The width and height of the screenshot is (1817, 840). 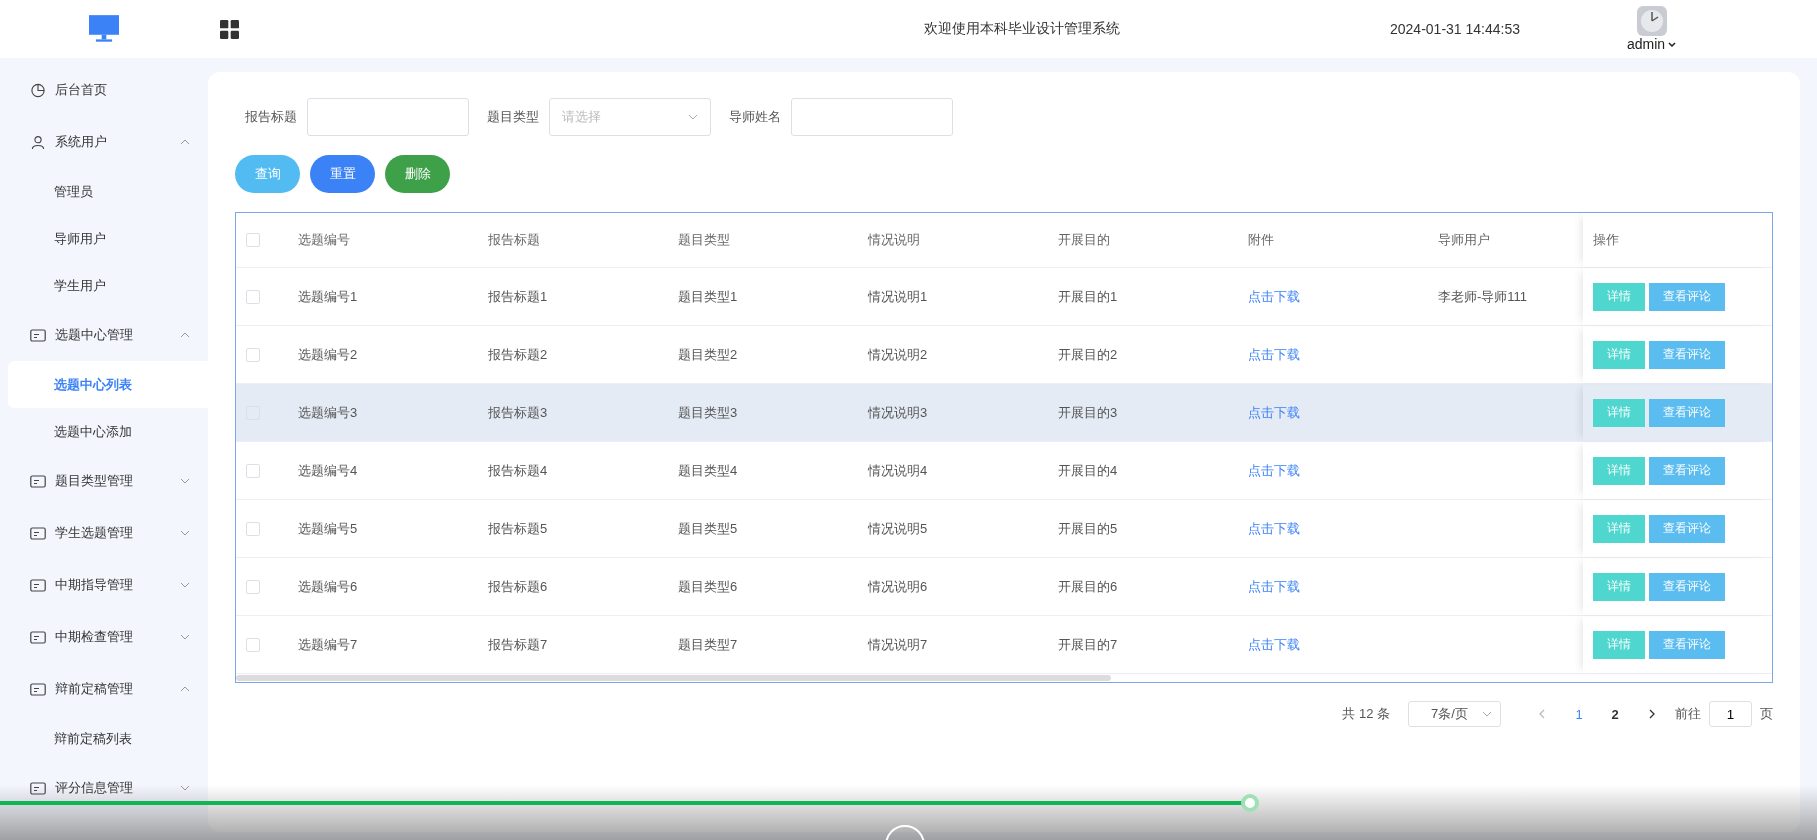 I want to click on table-cell: 情况说明2, so click(x=898, y=354).